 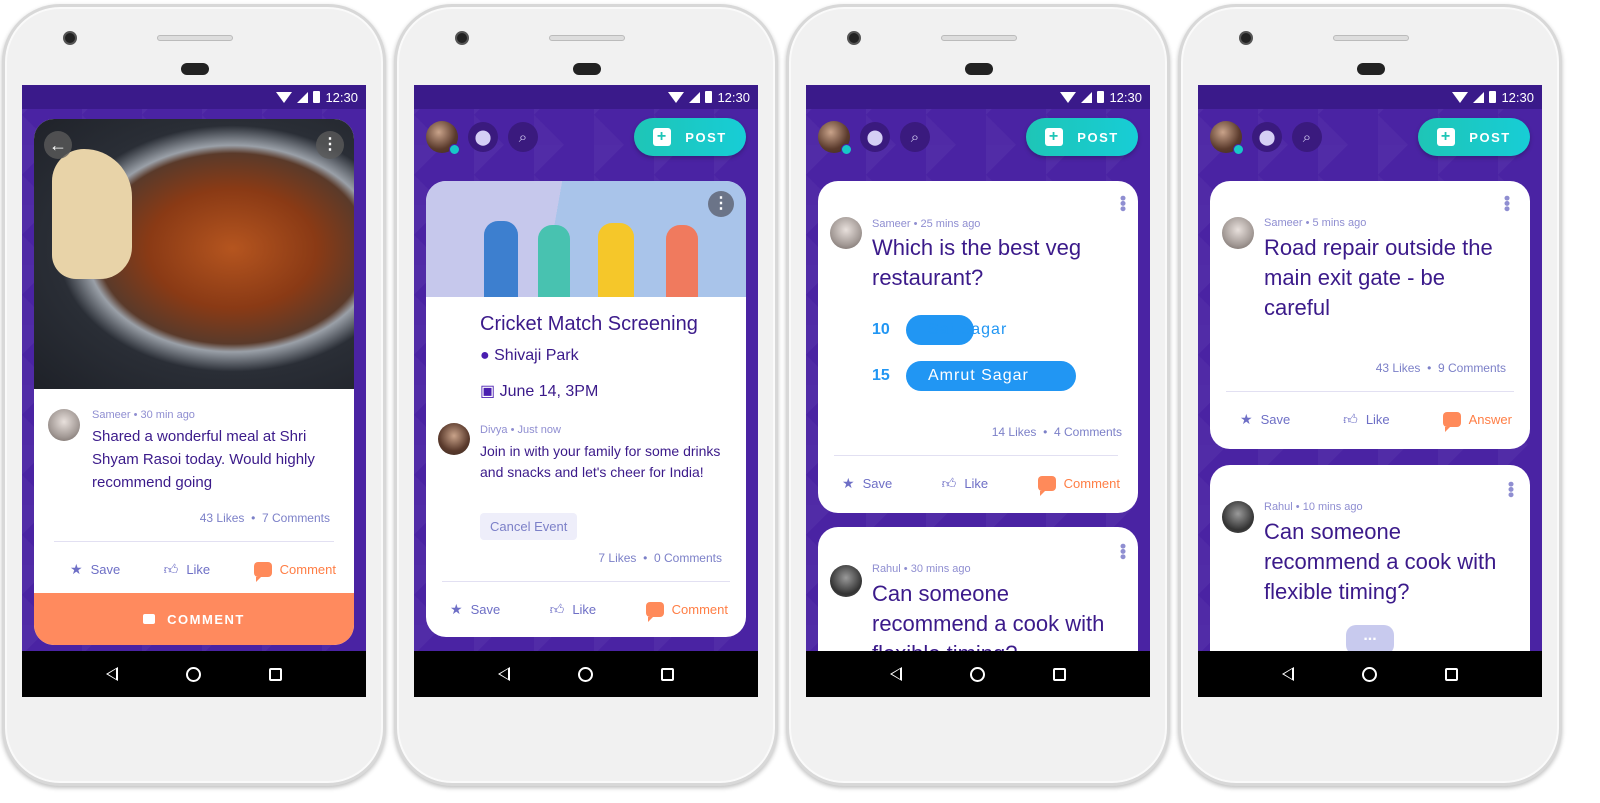 I want to click on system-nav-bar, so click(x=1370, y=674).